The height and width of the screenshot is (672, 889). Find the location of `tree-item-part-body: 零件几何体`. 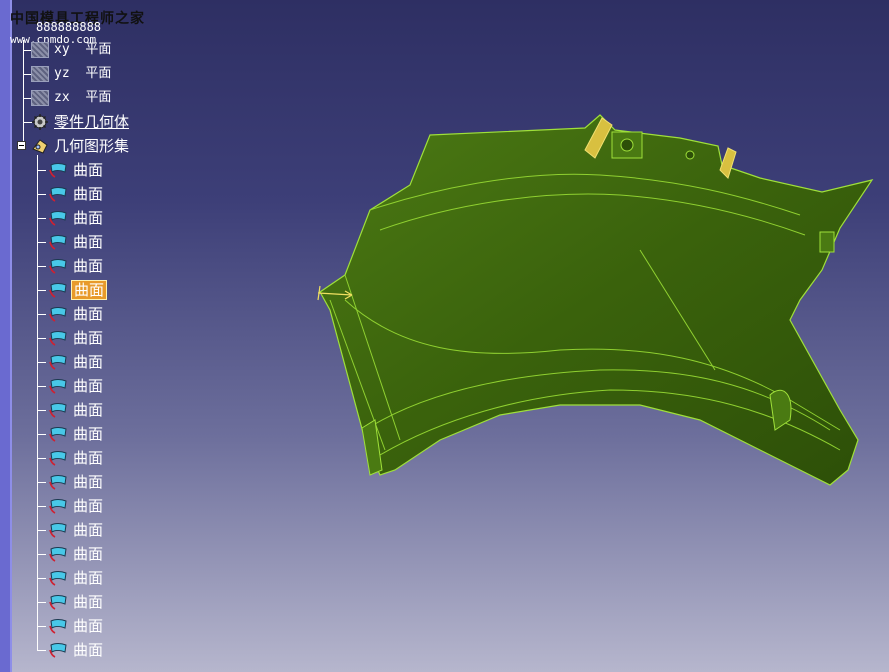

tree-item-part-body: 零件几何体 is located at coordinates (81, 122).